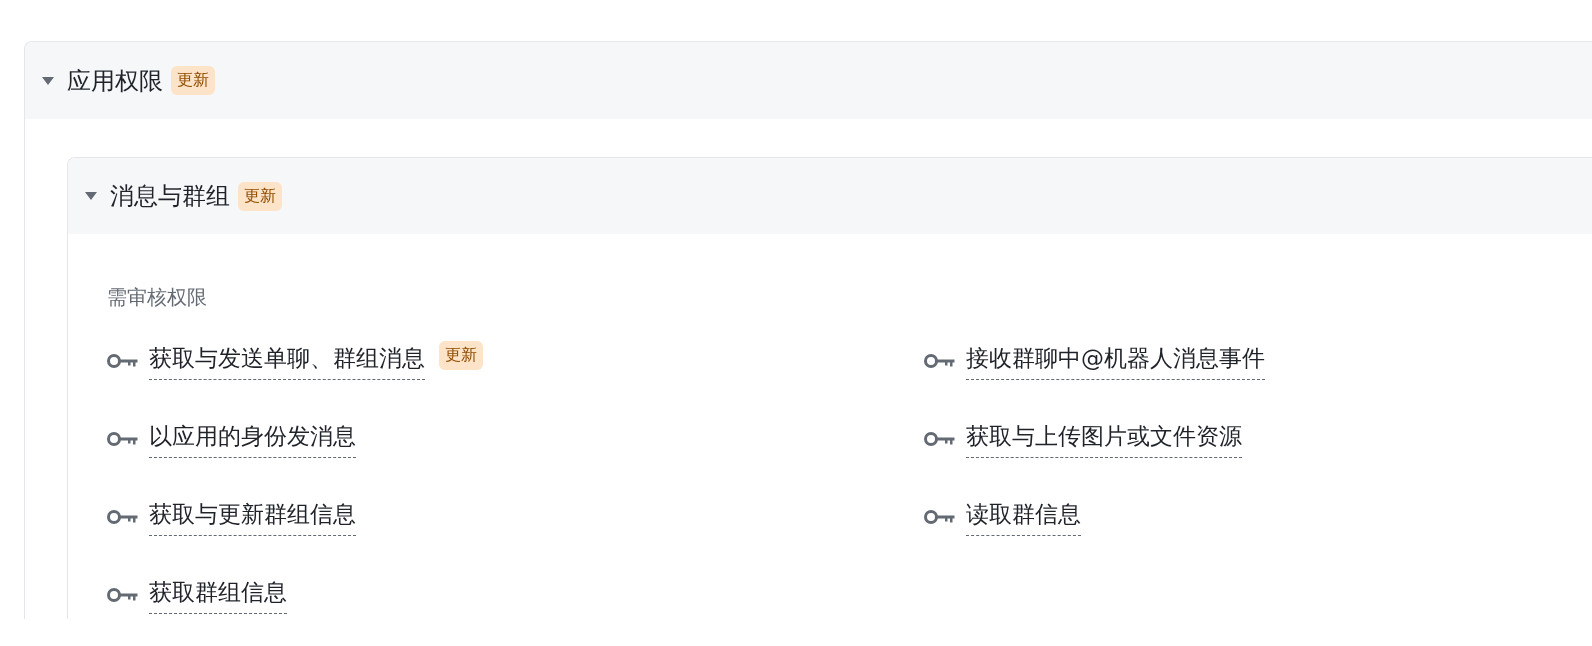 Image resolution: width=1592 pixels, height=646 pixels. I want to click on section-header: 应用权限 更新, so click(808, 80).